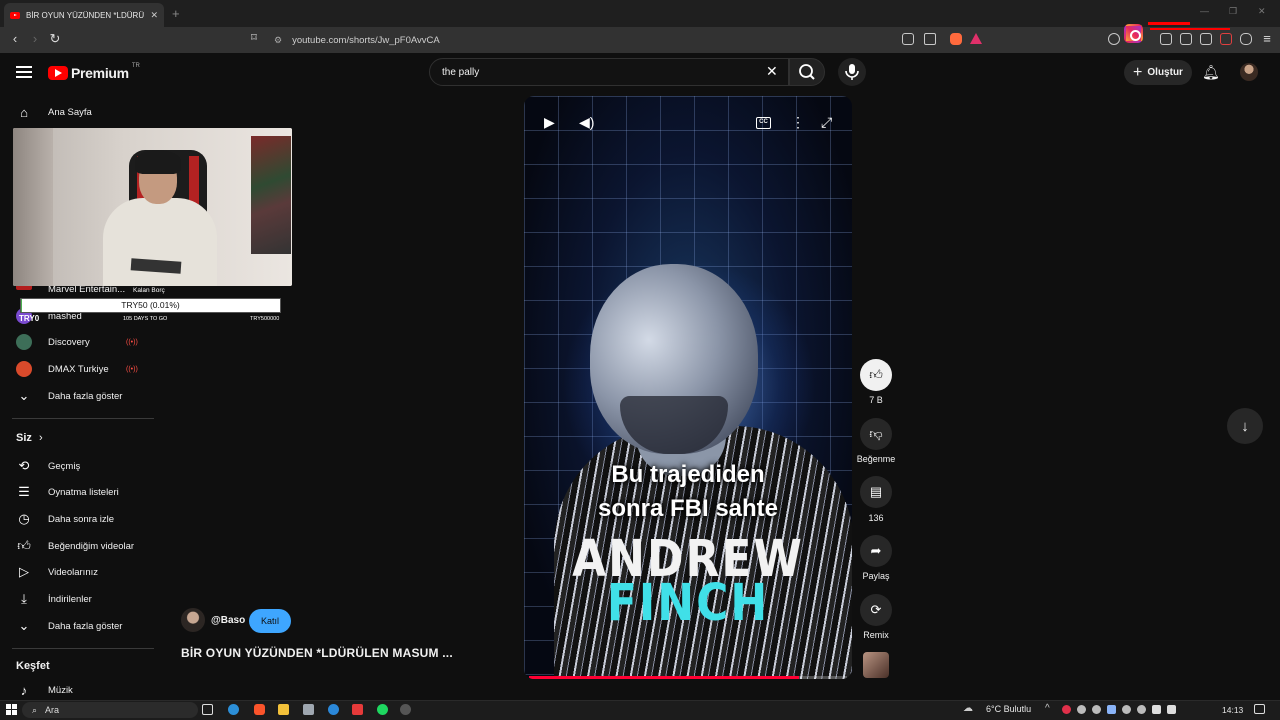 This screenshot has height=720, width=1280. Describe the element at coordinates (193, 620) in the screenshot. I see `channel-avatar` at that location.